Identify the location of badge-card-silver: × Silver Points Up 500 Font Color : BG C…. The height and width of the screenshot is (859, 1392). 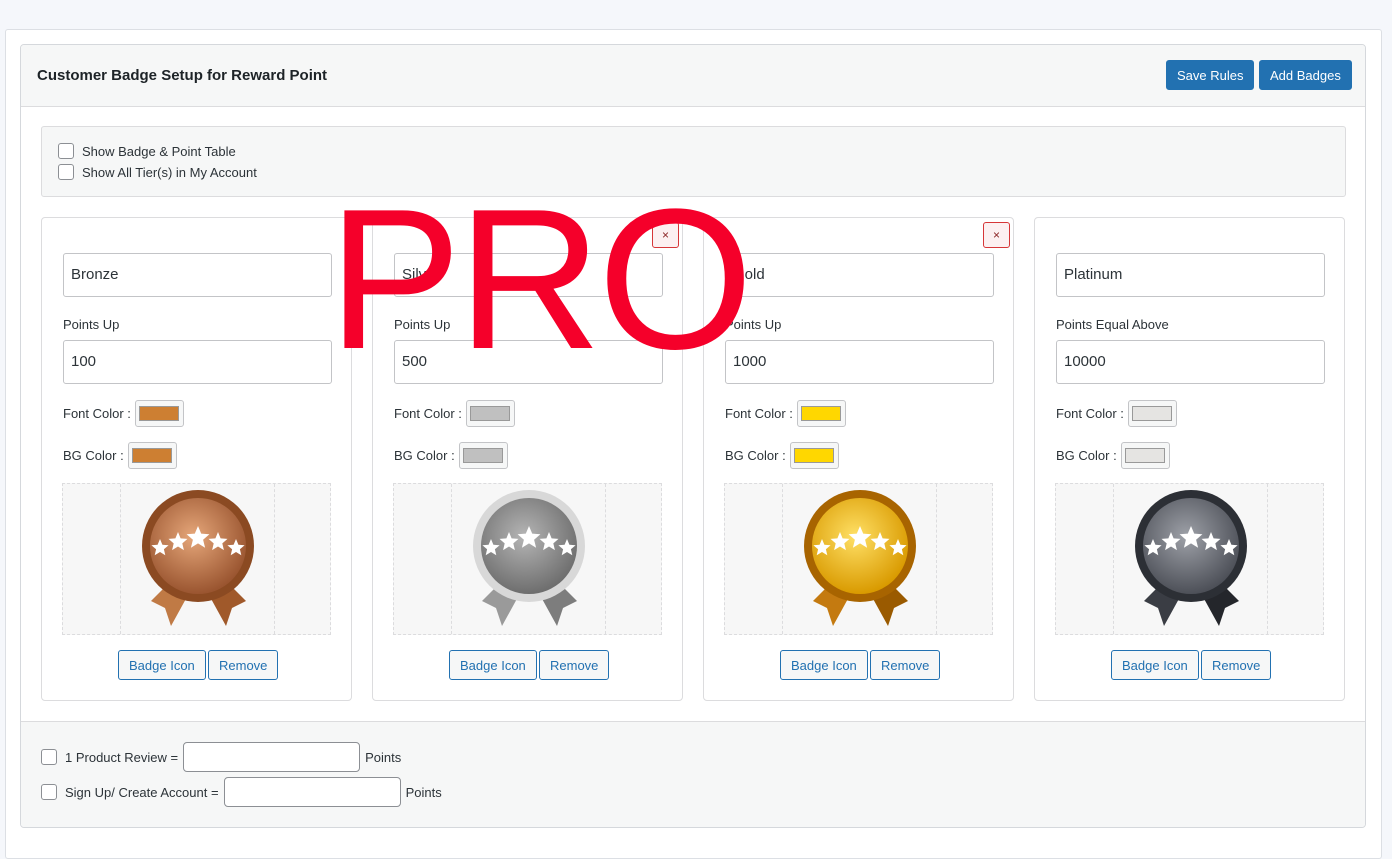
(527, 459).